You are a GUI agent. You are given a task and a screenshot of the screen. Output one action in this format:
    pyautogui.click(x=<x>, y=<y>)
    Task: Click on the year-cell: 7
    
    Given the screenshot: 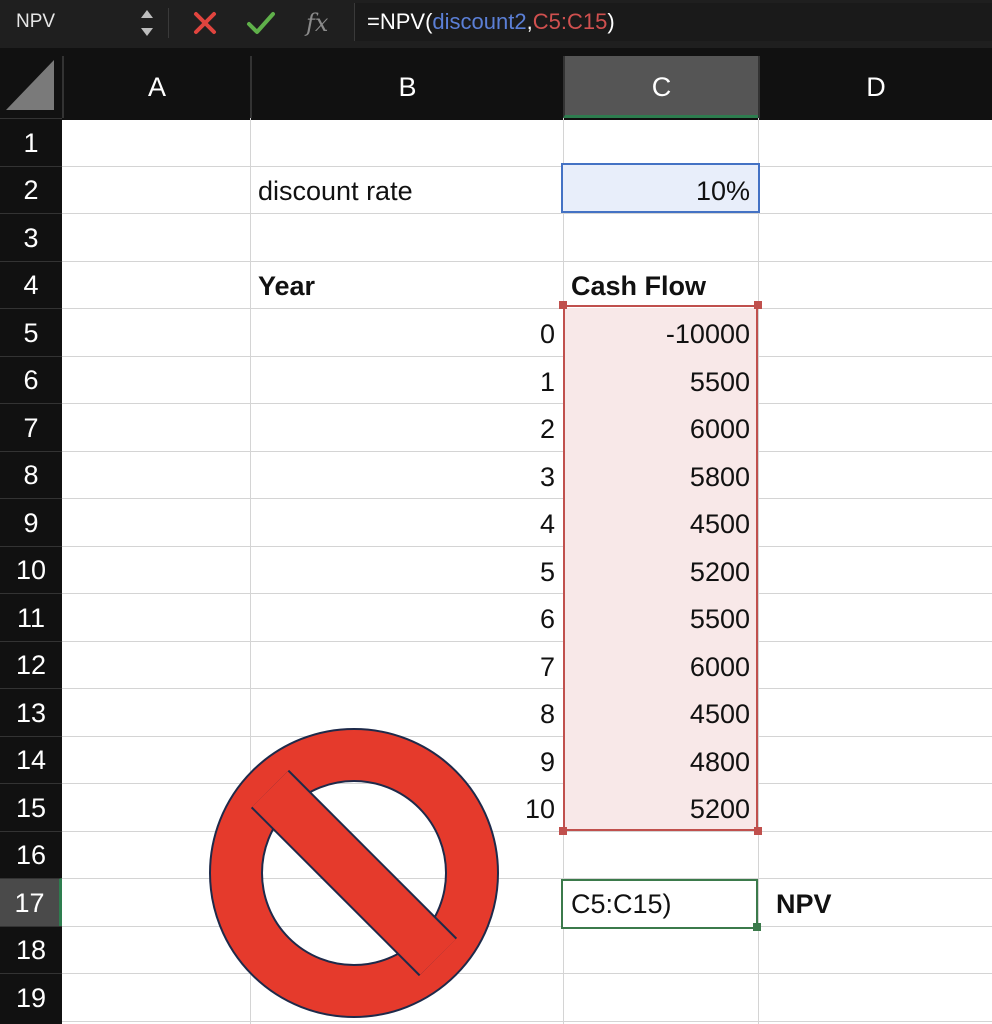 What is the action you would take?
    pyautogui.click(x=403, y=664)
    